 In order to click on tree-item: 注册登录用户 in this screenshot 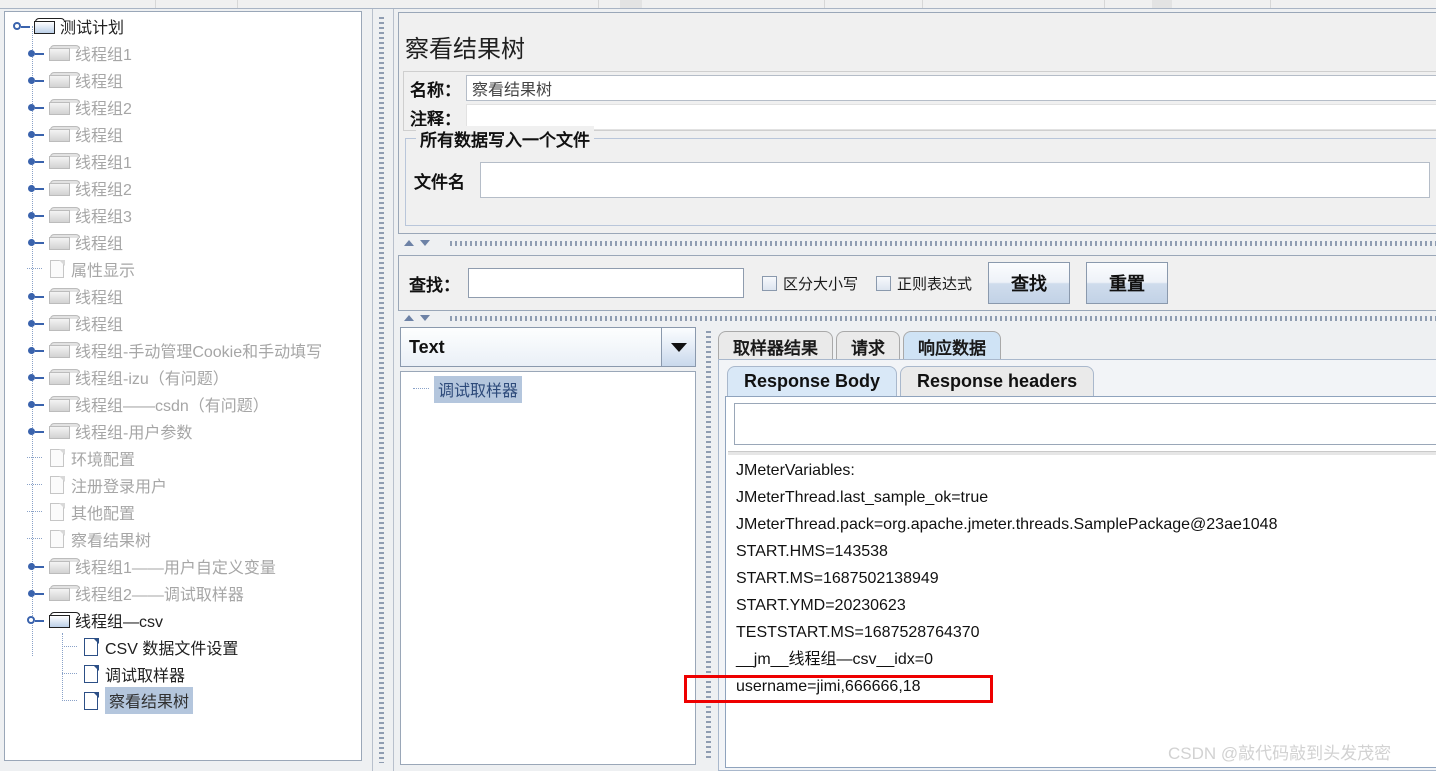, I will do `click(183, 484)`.